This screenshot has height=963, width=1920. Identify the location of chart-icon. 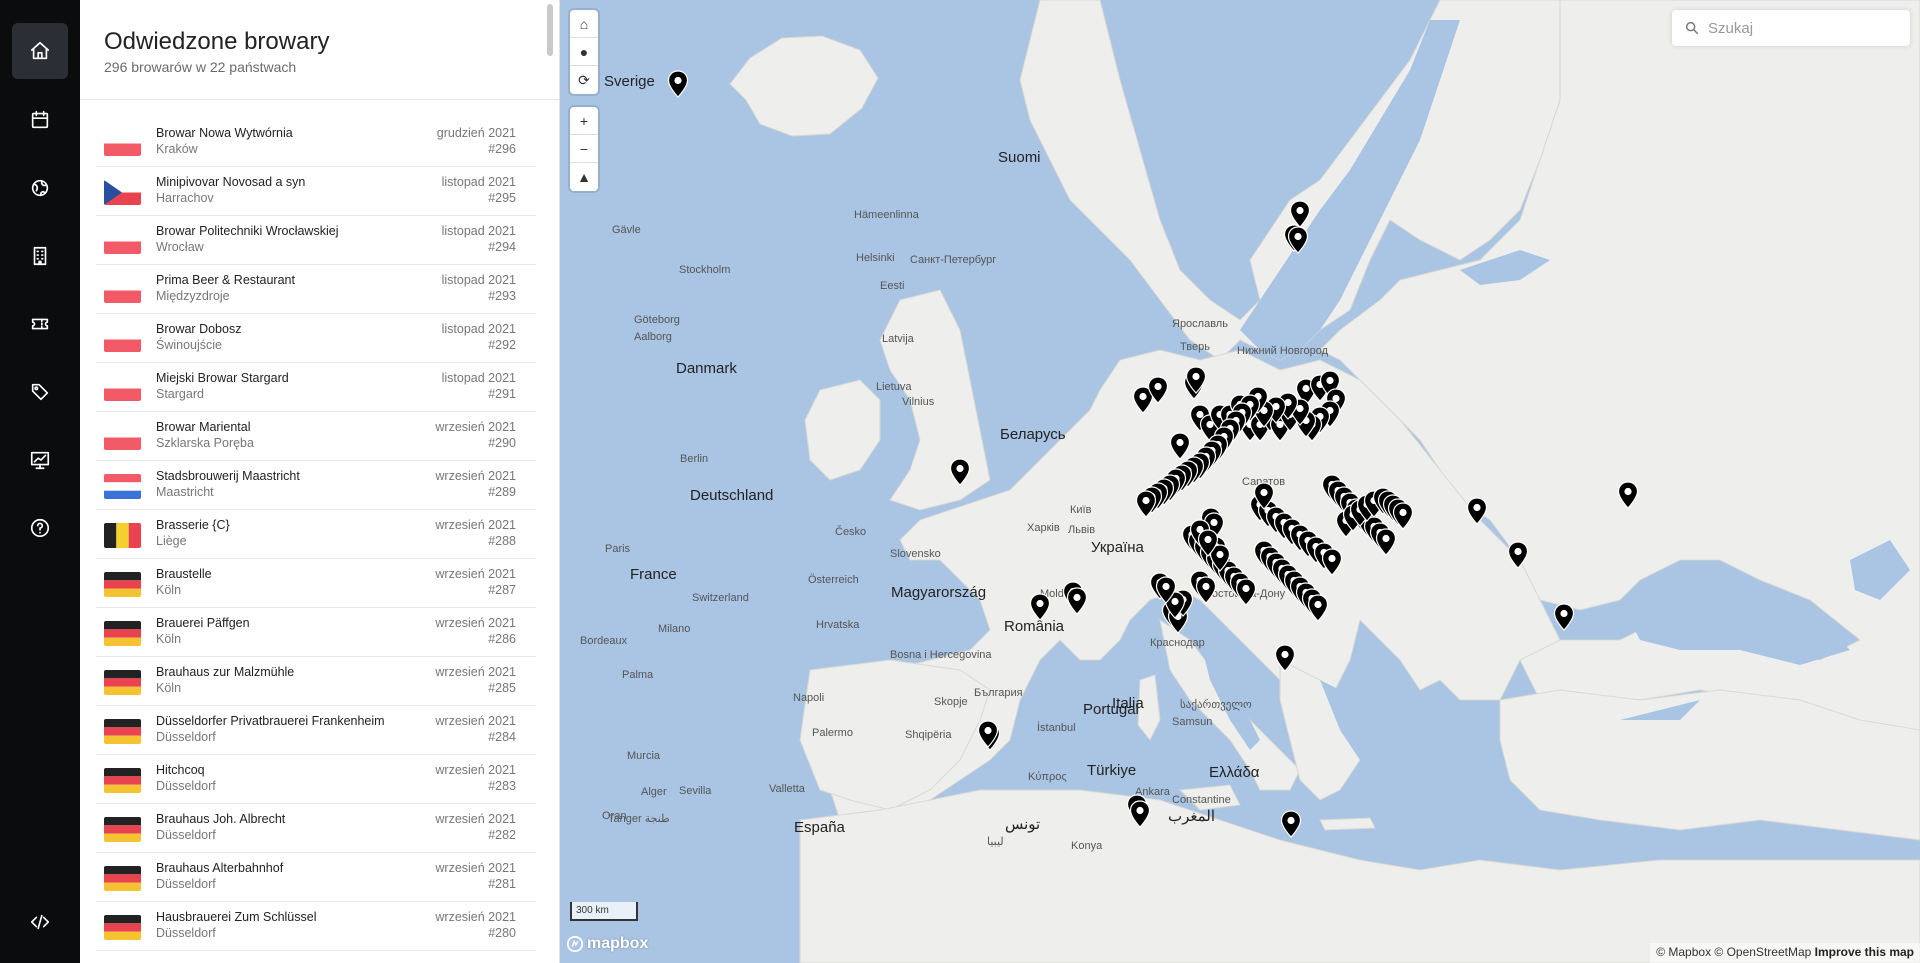
(40, 460).